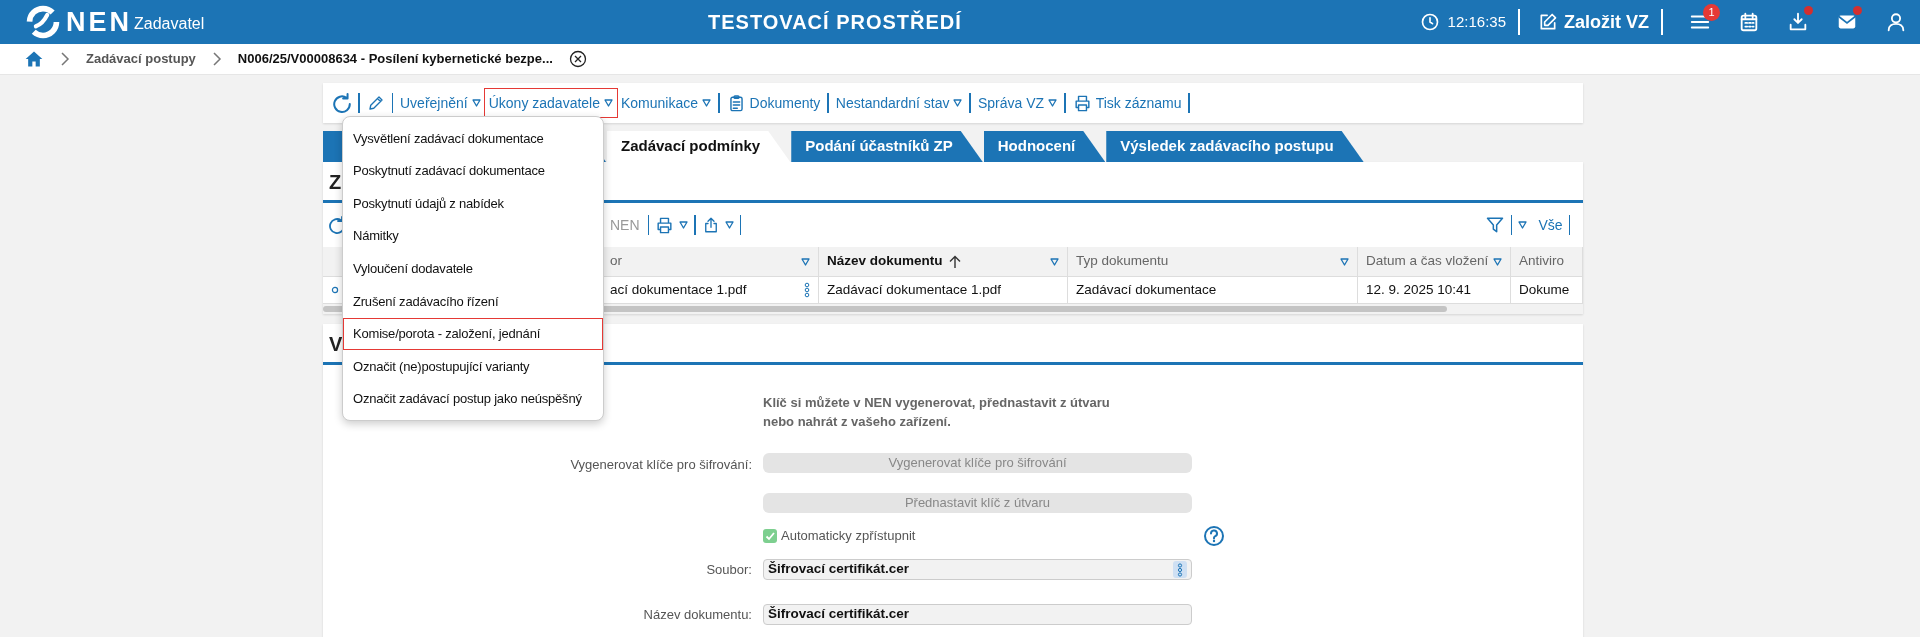  I want to click on check-icon, so click(770, 536).